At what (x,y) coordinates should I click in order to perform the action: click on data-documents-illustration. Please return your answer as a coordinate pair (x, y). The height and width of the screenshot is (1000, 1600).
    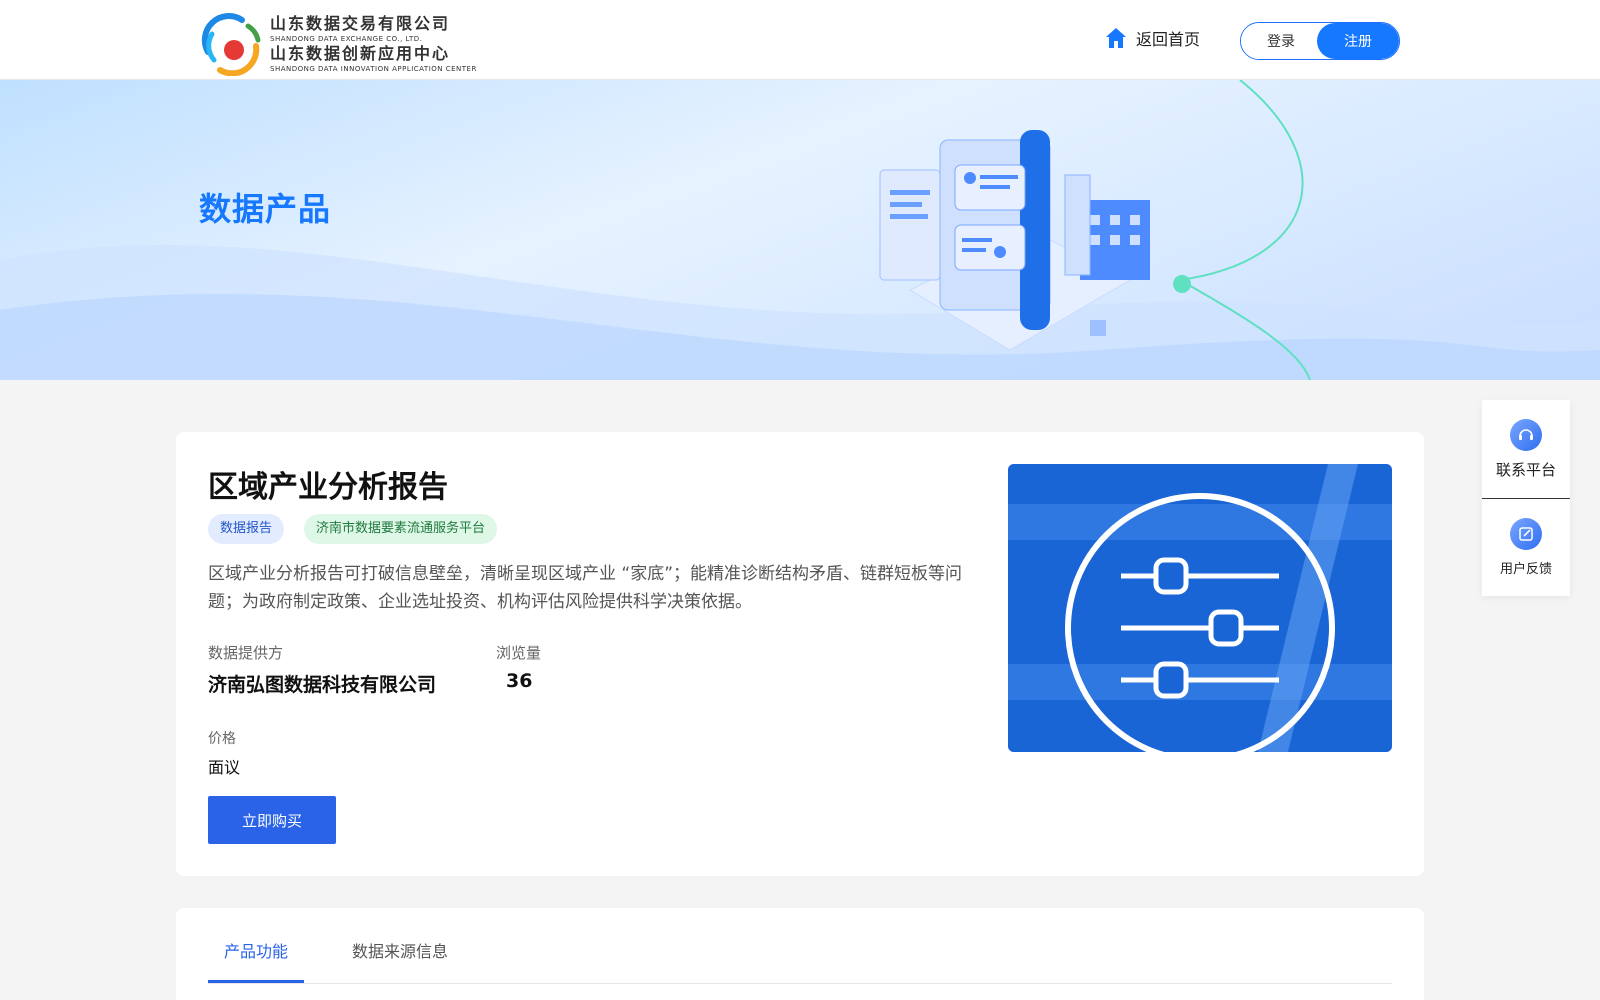
    Looking at the image, I should click on (1014, 240).